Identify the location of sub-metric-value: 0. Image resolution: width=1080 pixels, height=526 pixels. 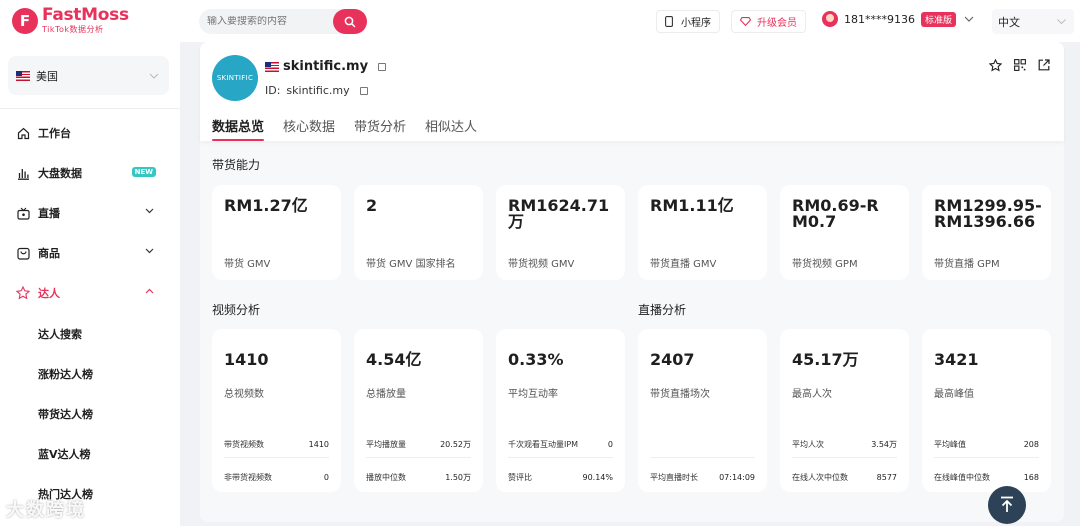
(610, 444).